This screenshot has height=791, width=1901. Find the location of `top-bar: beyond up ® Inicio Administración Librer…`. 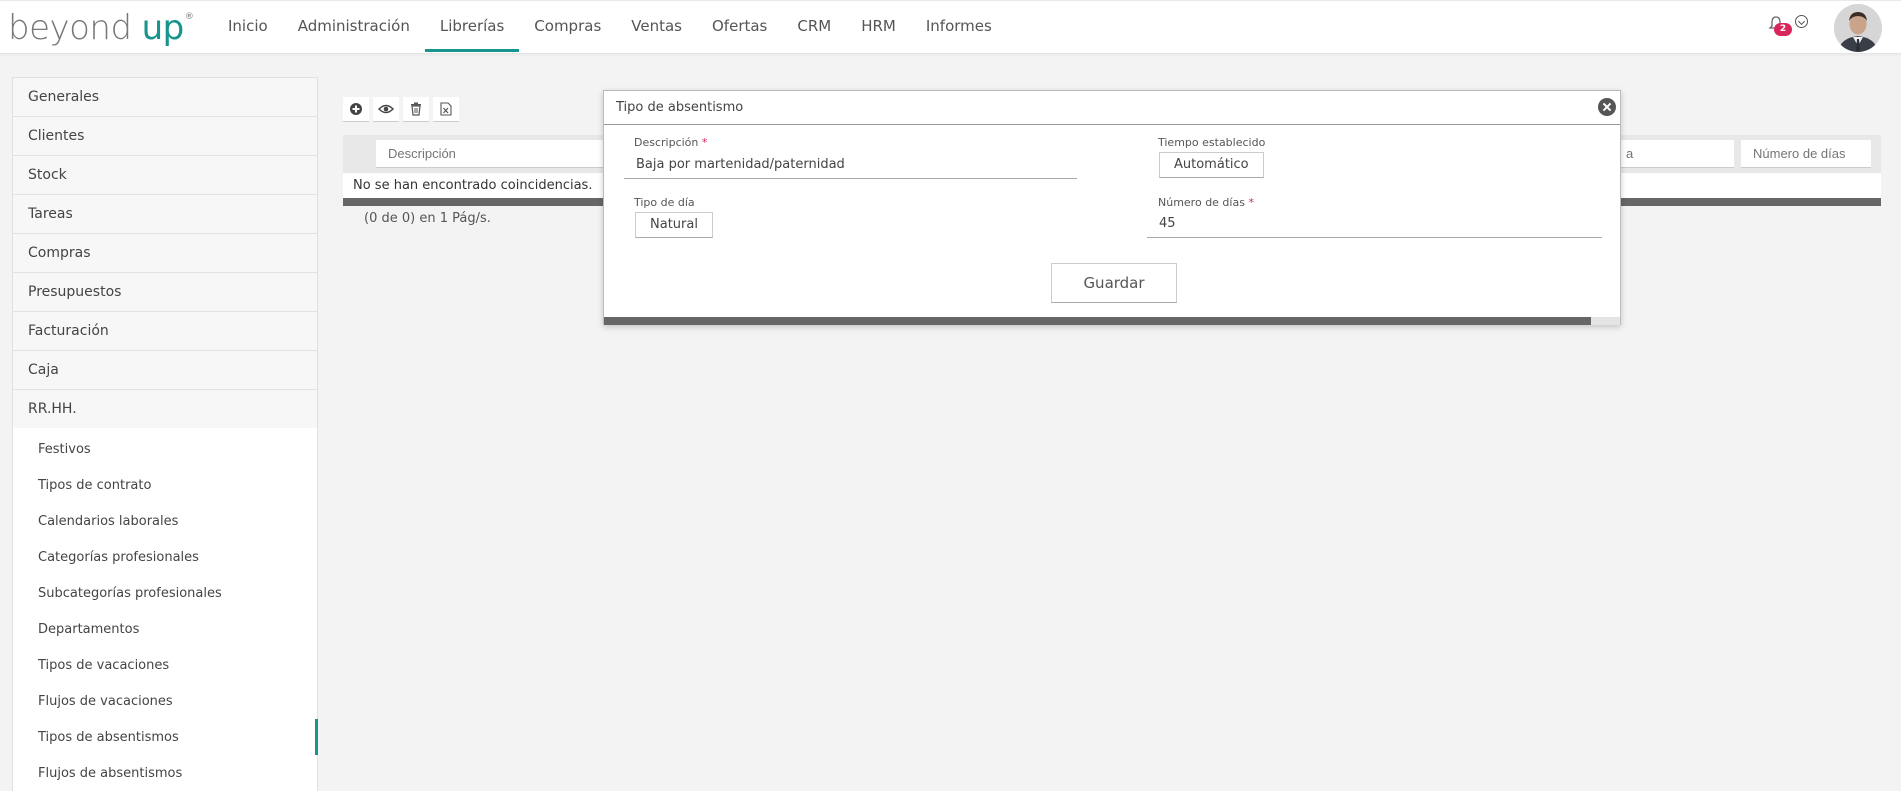

top-bar: beyond up ® Inicio Administración Librer… is located at coordinates (950, 27).